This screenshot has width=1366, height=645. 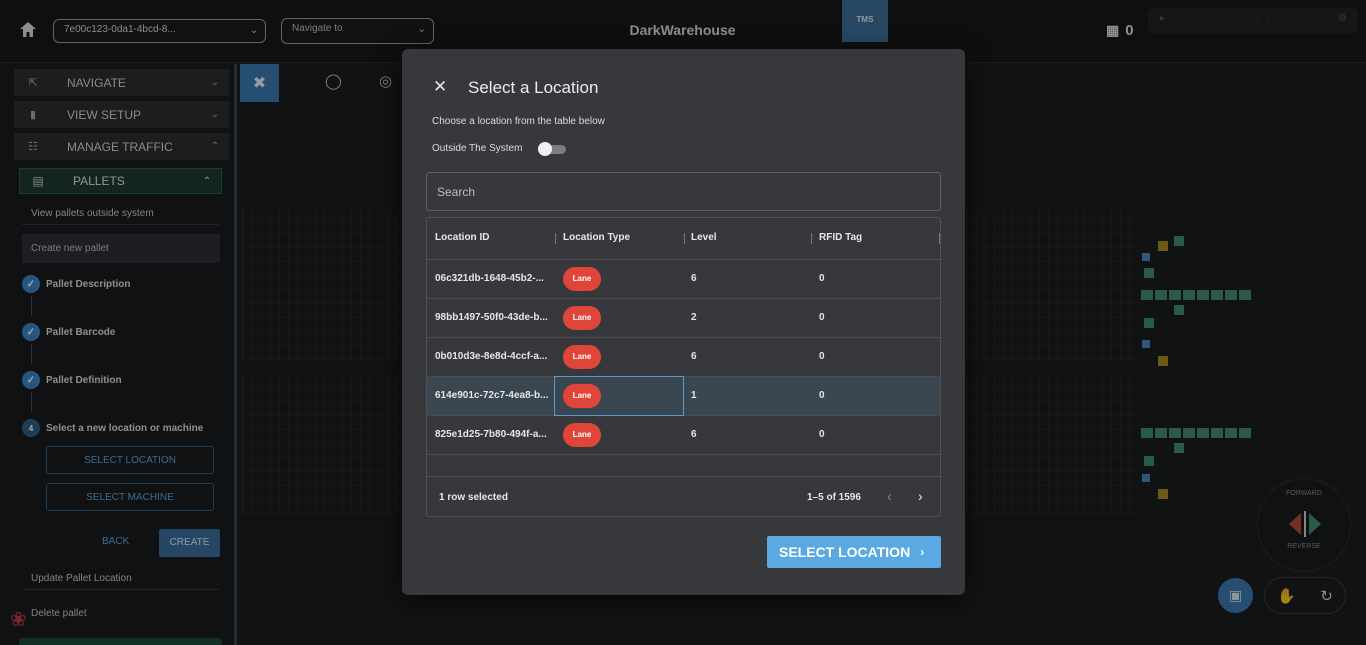 I want to click on table-row: 0b010d3e-8e8d-4ccf-a... Lane 6 0, so click(x=683, y=357).